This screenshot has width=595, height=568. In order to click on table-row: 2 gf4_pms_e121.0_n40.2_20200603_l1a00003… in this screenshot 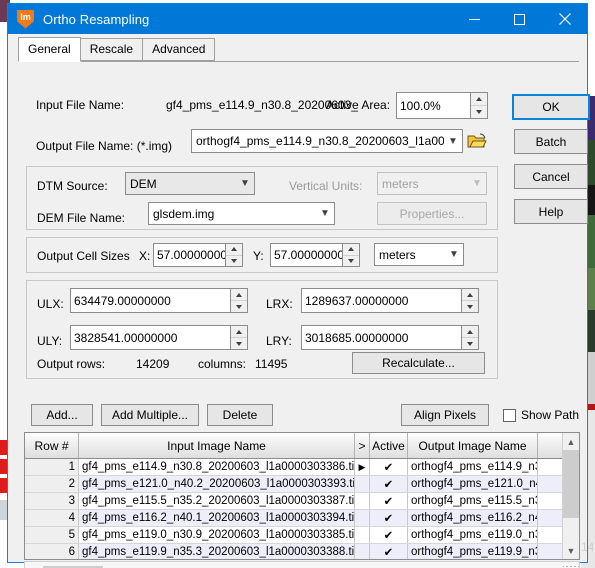, I will do `click(302, 484)`.